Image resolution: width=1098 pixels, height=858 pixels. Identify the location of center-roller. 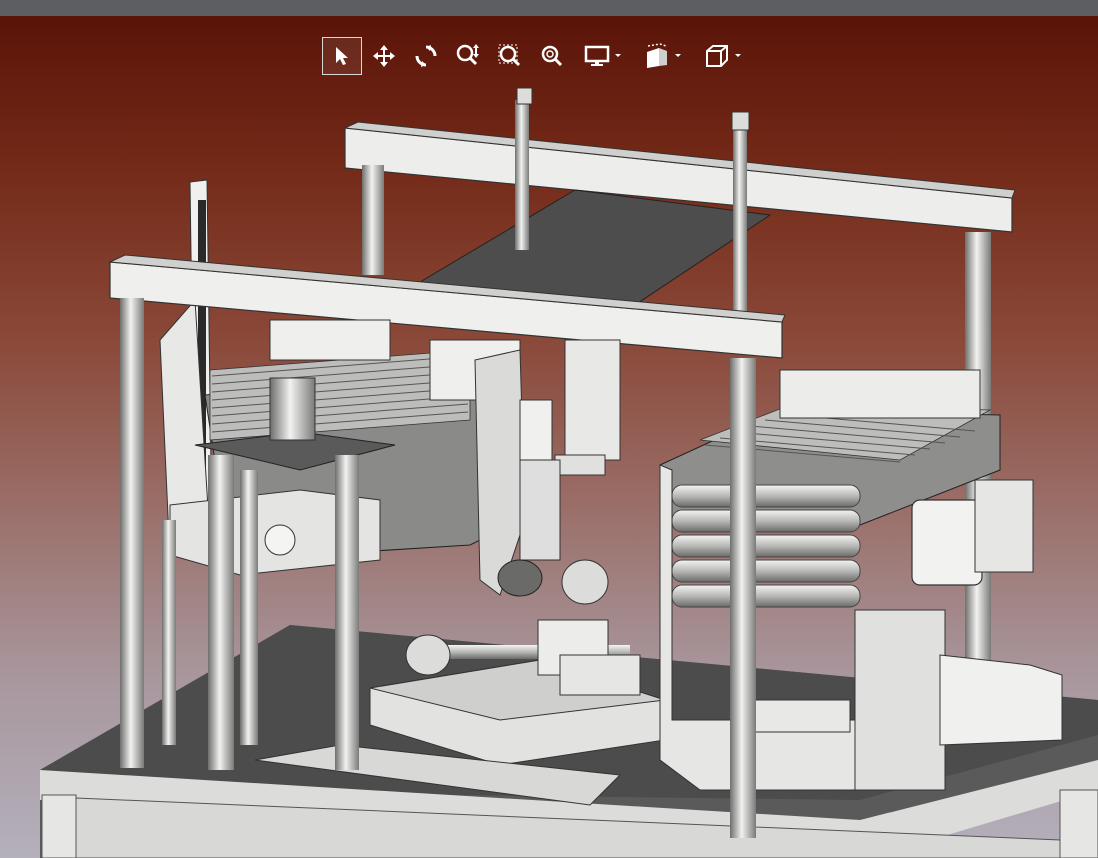
(520, 578).